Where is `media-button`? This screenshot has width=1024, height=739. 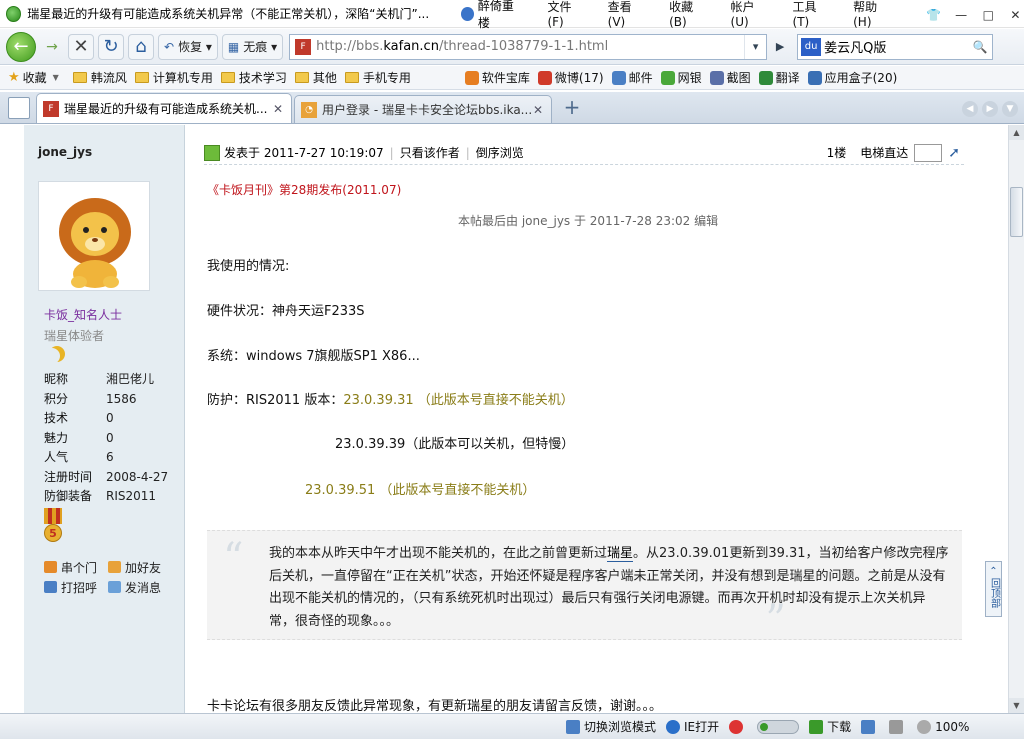
media-button is located at coordinates (870, 726).